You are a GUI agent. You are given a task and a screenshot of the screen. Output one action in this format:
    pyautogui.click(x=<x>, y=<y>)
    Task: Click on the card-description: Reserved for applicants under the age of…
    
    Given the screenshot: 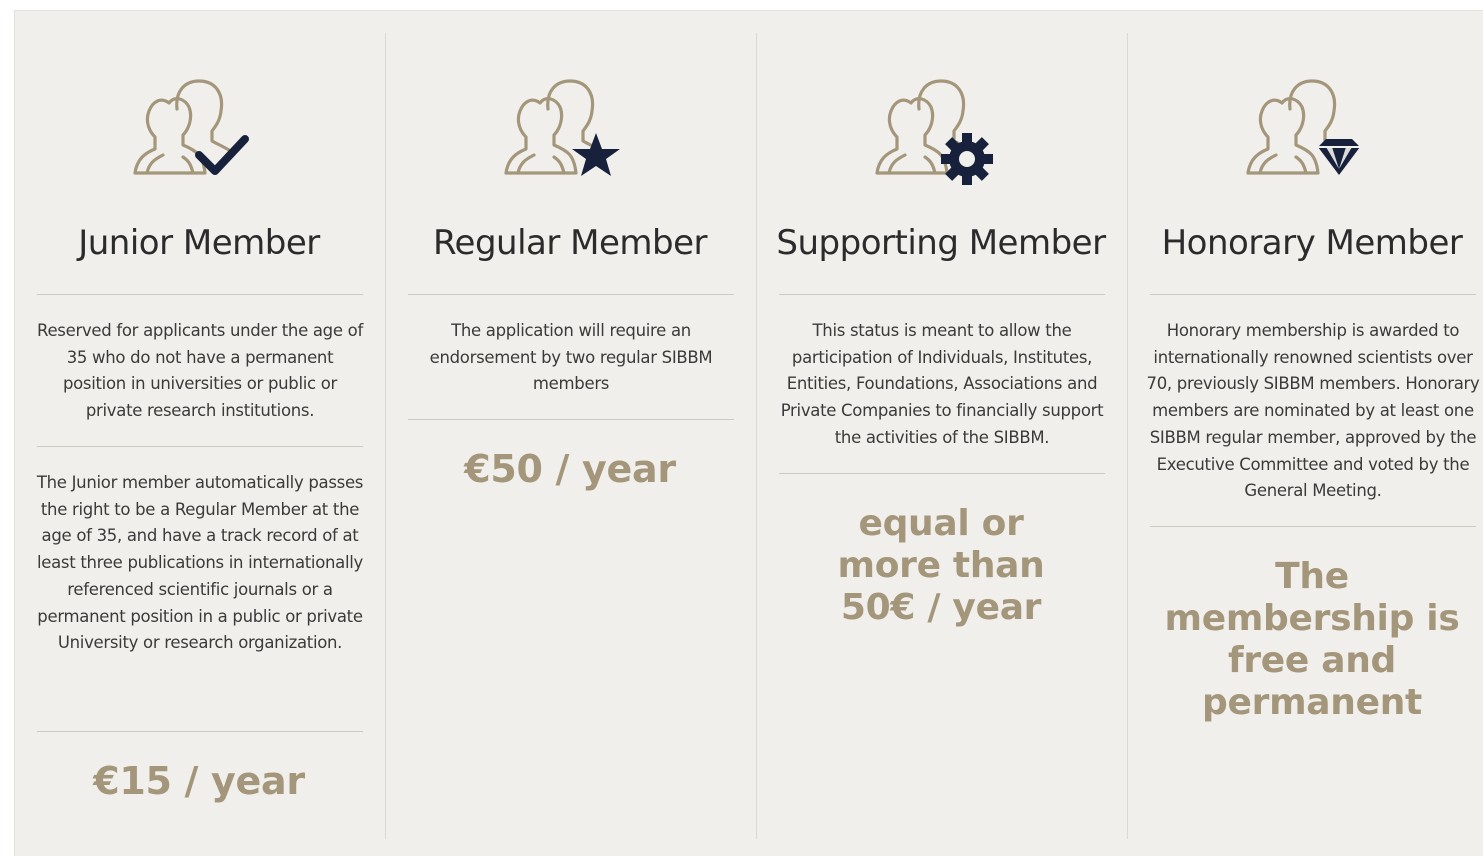 What is the action you would take?
    pyautogui.click(x=200, y=371)
    